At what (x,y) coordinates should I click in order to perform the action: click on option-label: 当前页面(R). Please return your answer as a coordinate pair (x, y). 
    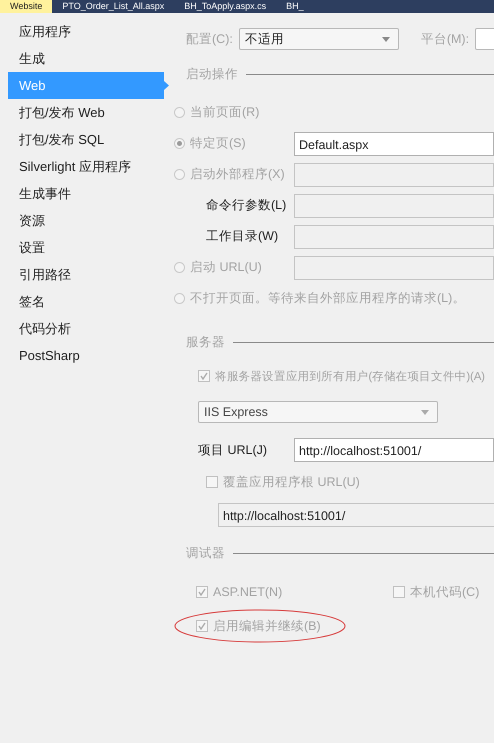
    Looking at the image, I should click on (225, 112).